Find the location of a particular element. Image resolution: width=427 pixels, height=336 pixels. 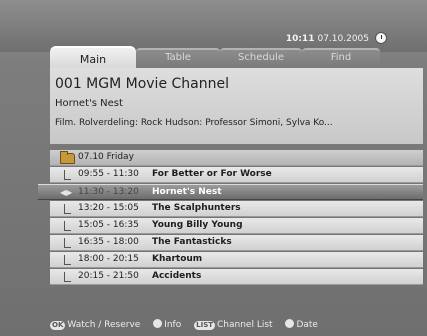

date-row: 07.10 Friday is located at coordinates (236, 158).